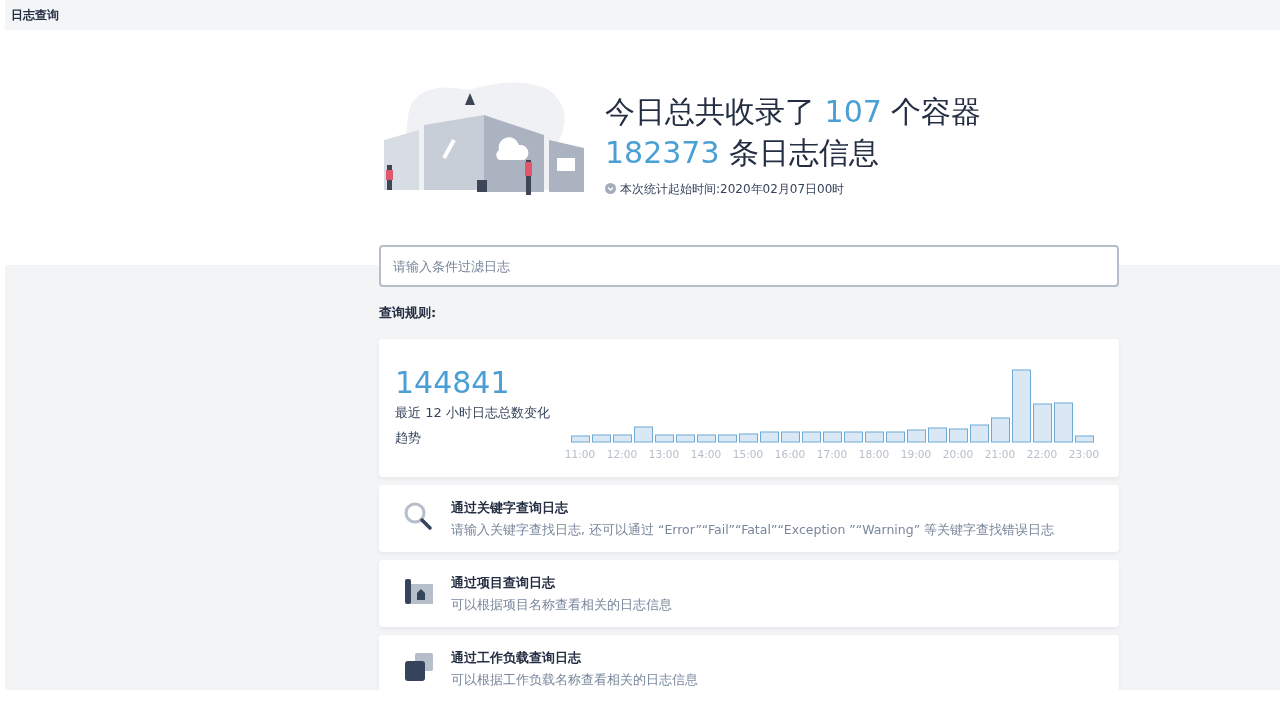 Image resolution: width=1280 pixels, height=706 pixels. What do you see at coordinates (561, 605) in the screenshot?
I see `rule-description: 可以根据项目名称查看相关的日志信息` at bounding box center [561, 605].